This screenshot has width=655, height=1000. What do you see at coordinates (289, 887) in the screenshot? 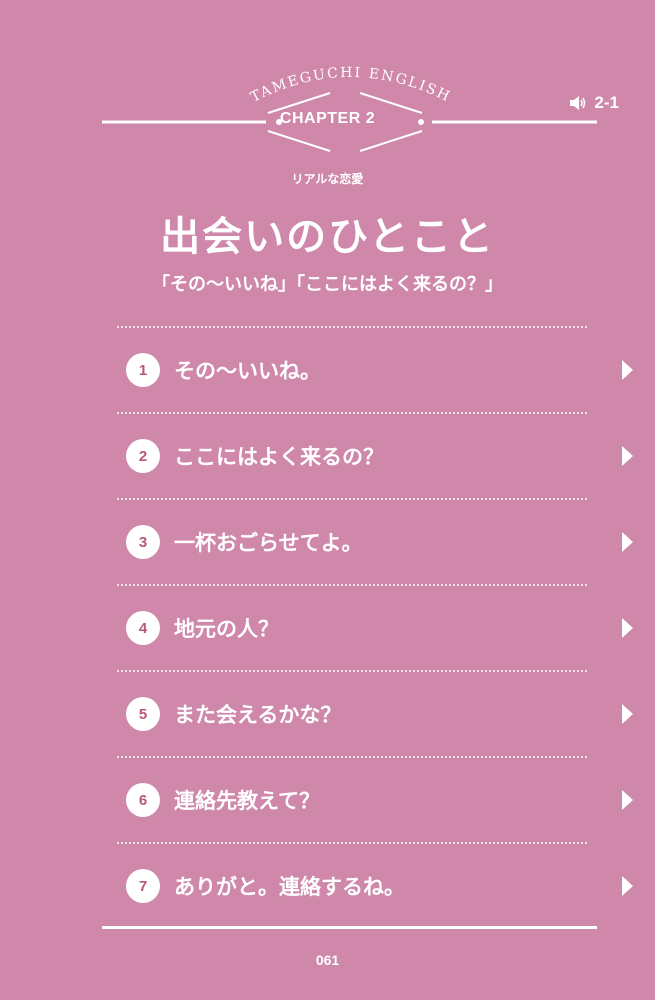
I see `phrase-text: ありがと。連絡するね。` at bounding box center [289, 887].